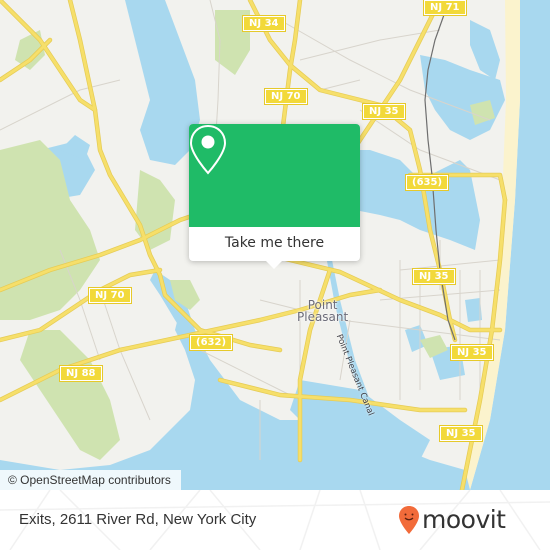 The image size is (550, 550). I want to click on destination-popup: Take me there, so click(274, 196).